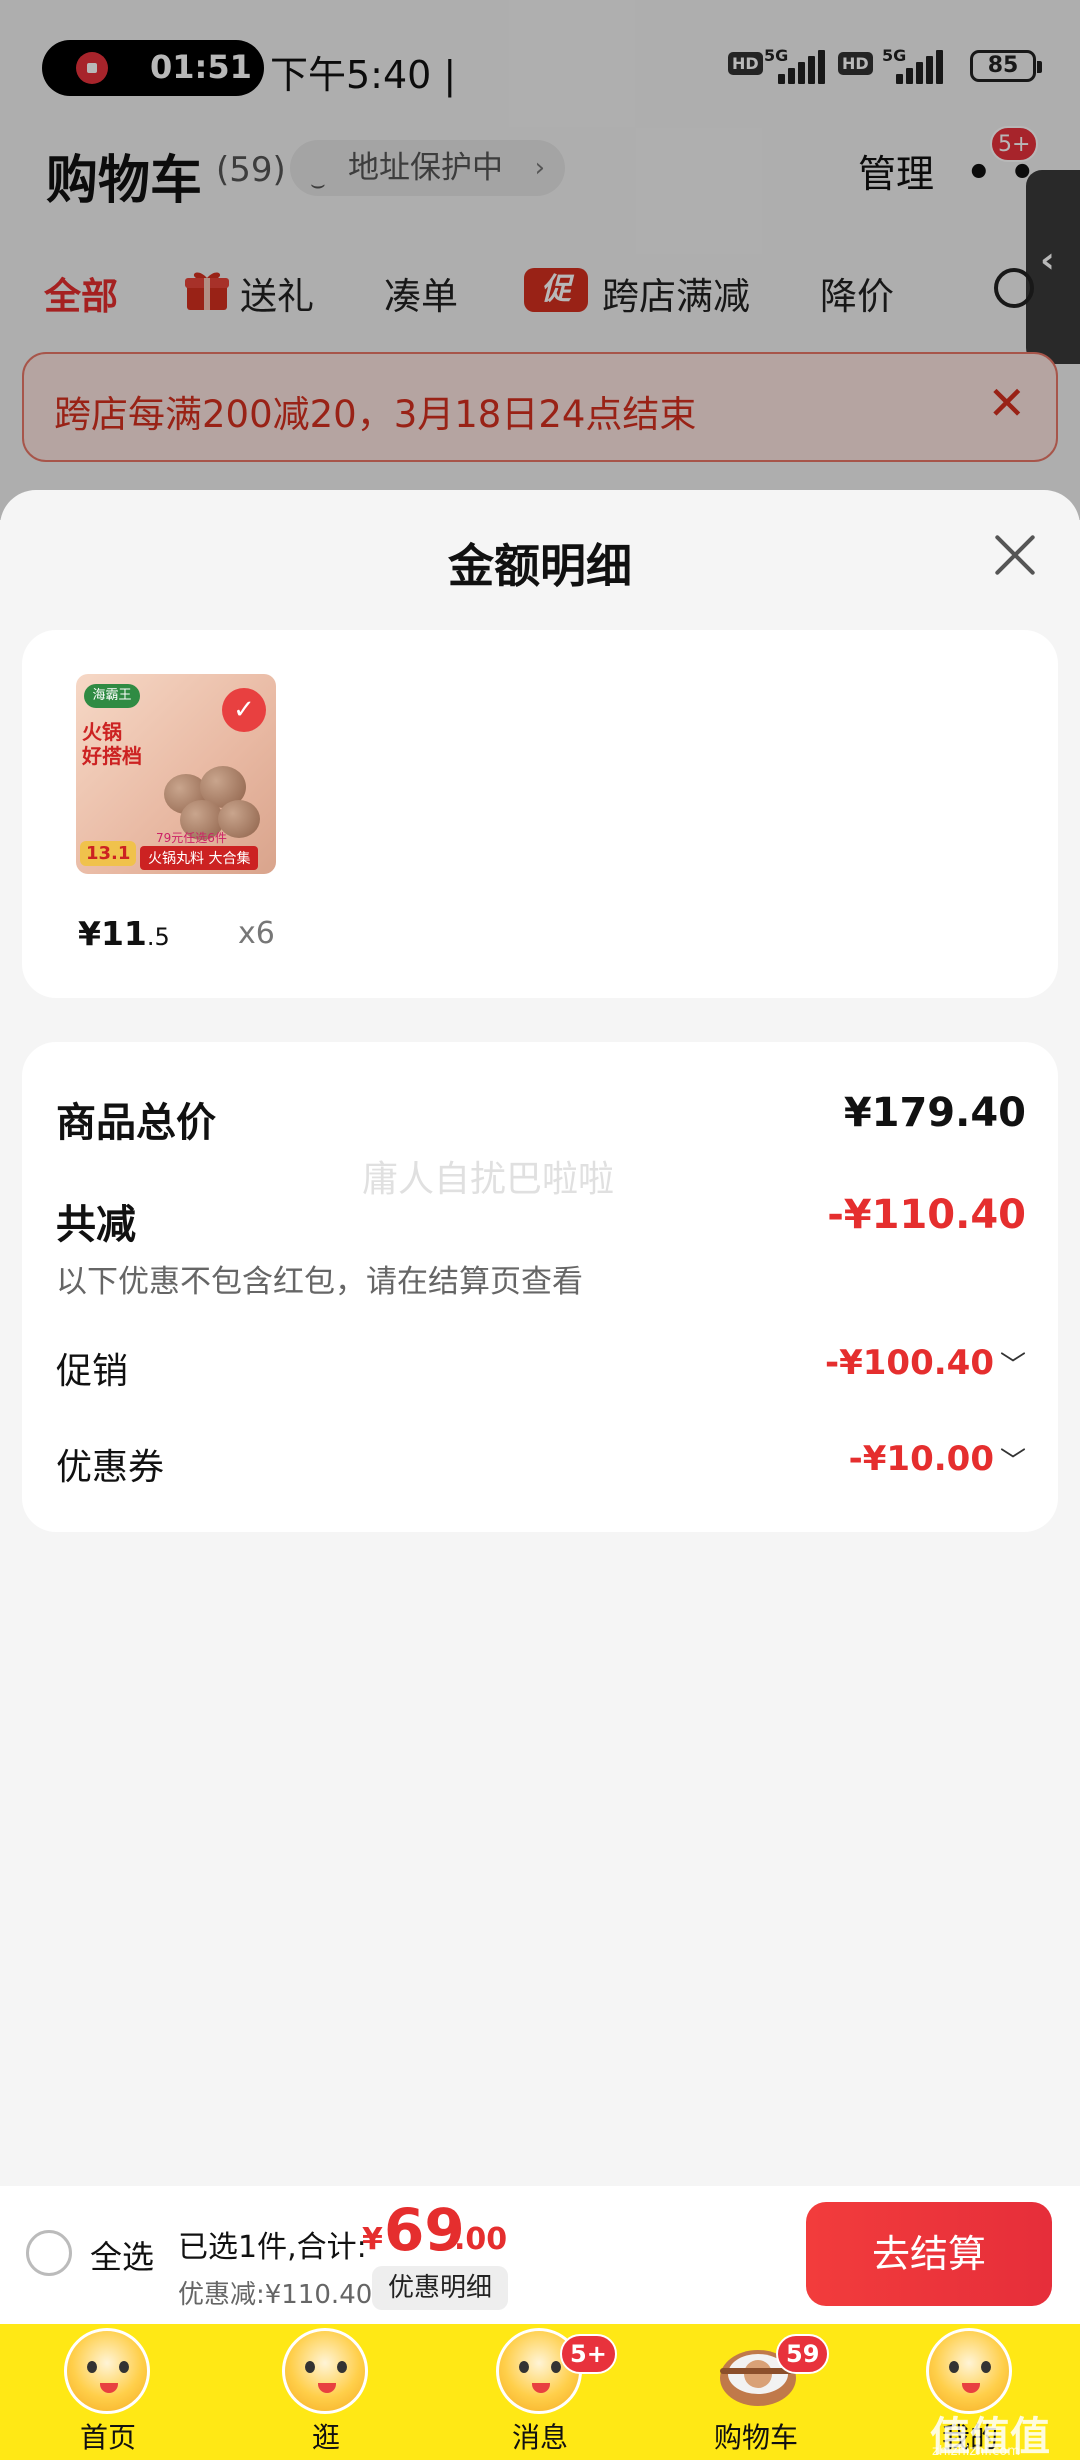  Describe the element at coordinates (108, 853) in the screenshot. I see `thumbnail-price: 13.1` at that location.